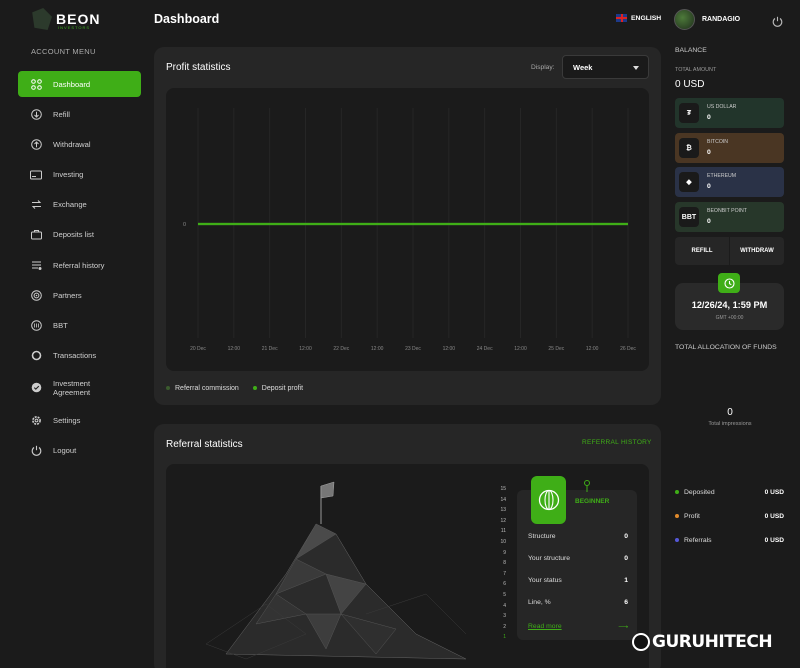 The width and height of the screenshot is (800, 668). I want to click on sidebar-item-transactions: Transactions, so click(79, 356).